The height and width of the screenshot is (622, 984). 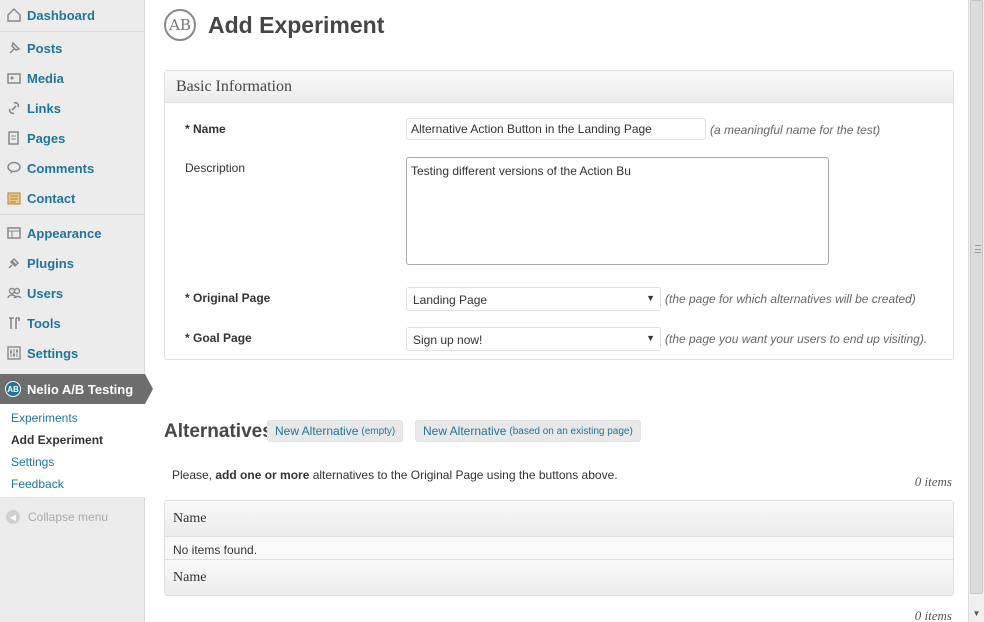 What do you see at coordinates (556, 129) in the screenshot?
I see `name-input` at bounding box center [556, 129].